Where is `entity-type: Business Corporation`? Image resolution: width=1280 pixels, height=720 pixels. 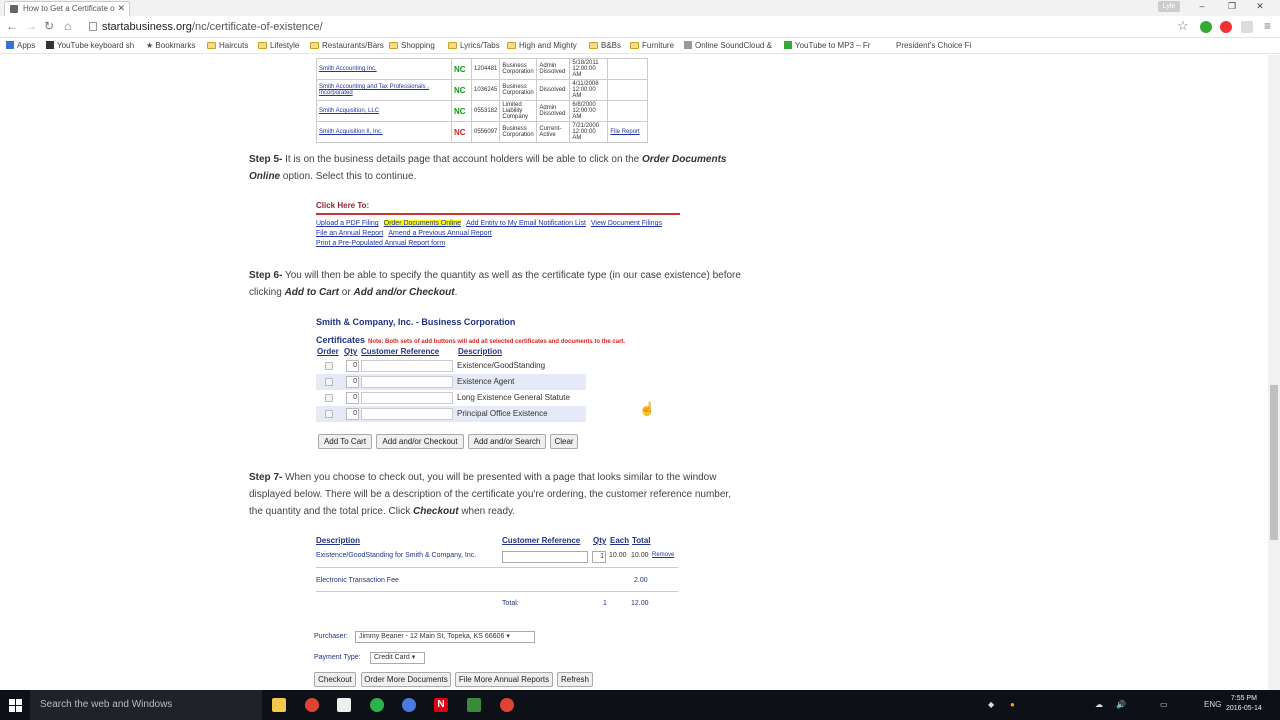
entity-type: Business Corporation is located at coordinates (518, 90).